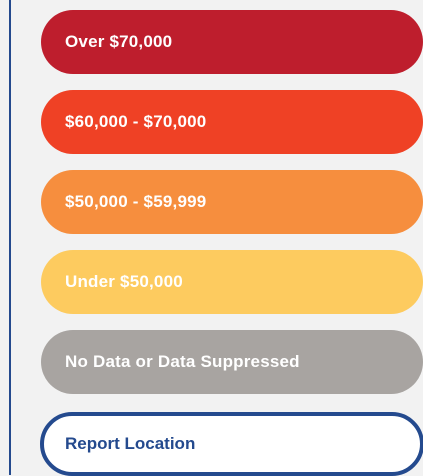  Describe the element at coordinates (232, 282) in the screenshot. I see `legend-item-under-50000: Under $50,000` at that location.